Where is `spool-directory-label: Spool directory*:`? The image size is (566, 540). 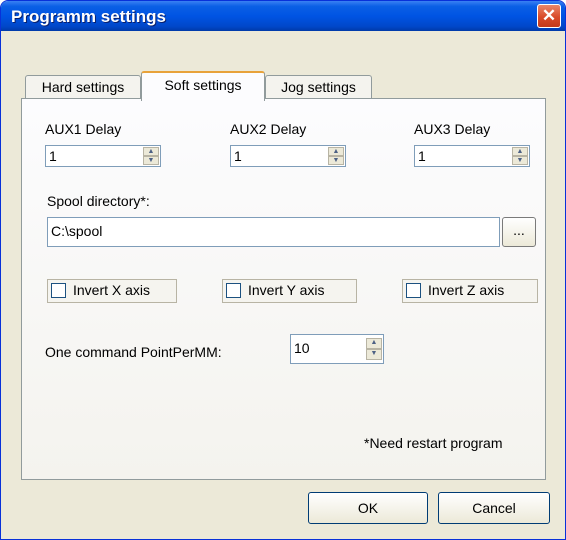 spool-directory-label: Spool directory*: is located at coordinates (98, 201).